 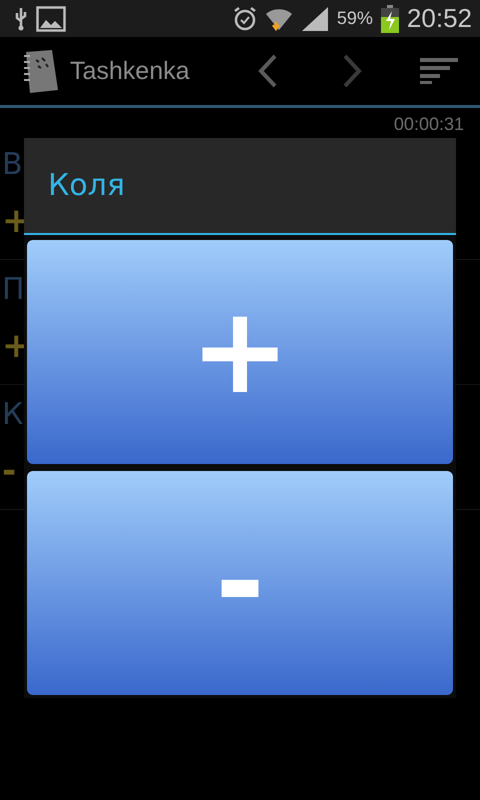 What do you see at coordinates (244, 19) in the screenshot?
I see `alarm-icon` at bounding box center [244, 19].